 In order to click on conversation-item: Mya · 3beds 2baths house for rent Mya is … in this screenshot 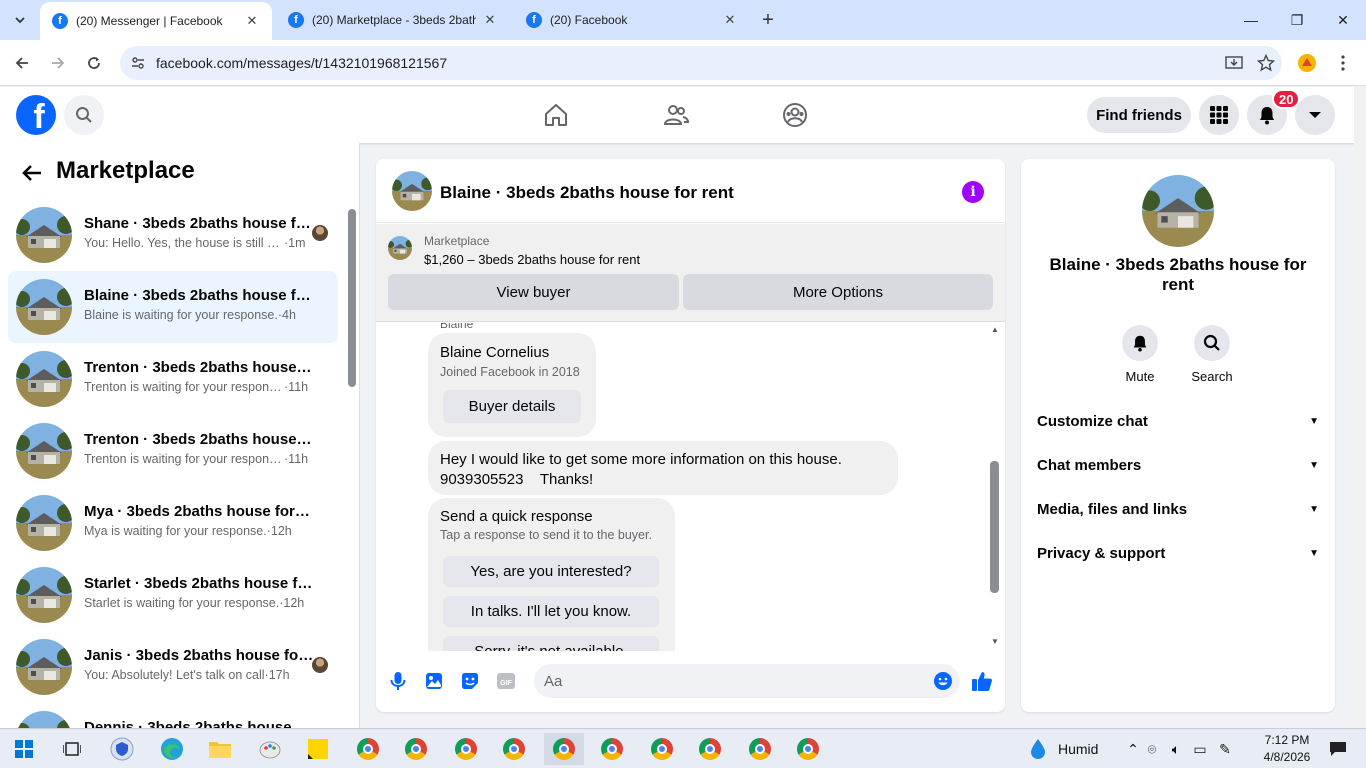, I will do `click(173, 523)`.